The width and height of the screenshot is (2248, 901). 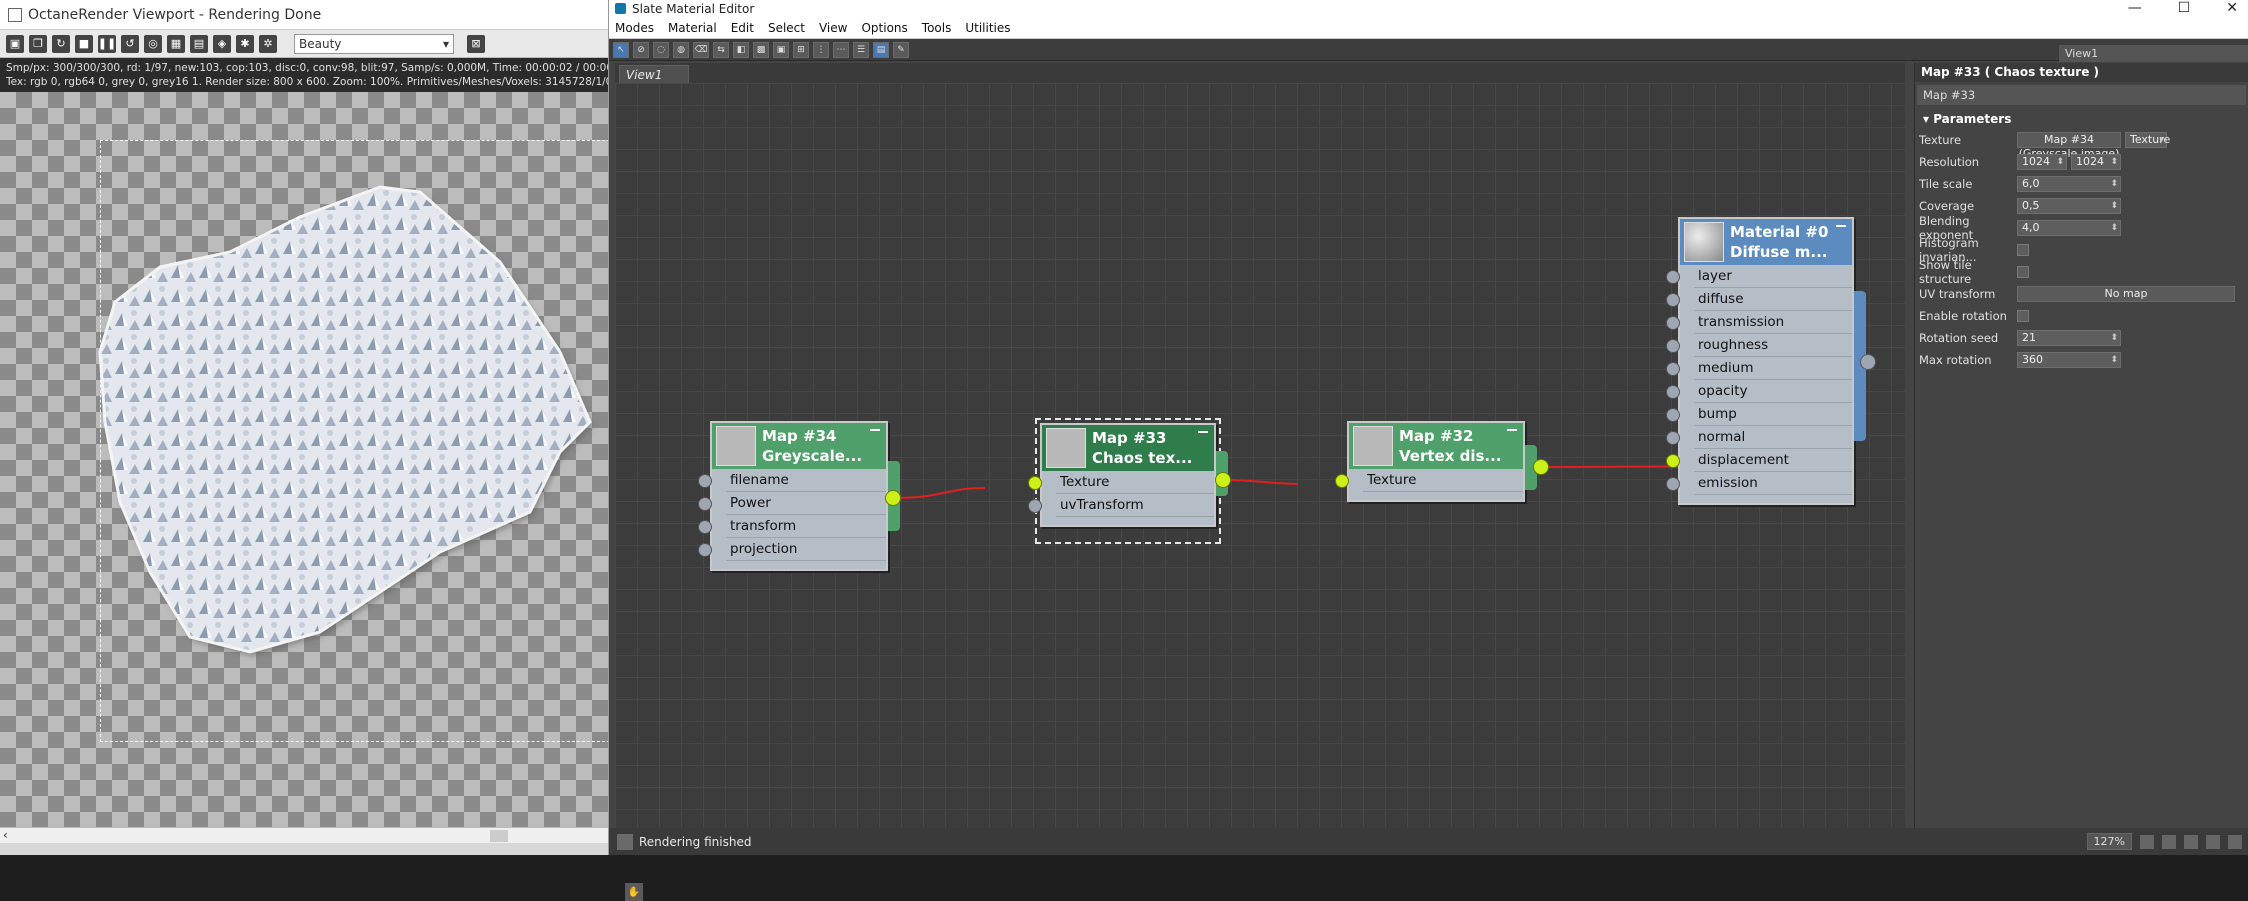 What do you see at coordinates (634, 892) in the screenshot?
I see `pan-hand-icon: ✋` at bounding box center [634, 892].